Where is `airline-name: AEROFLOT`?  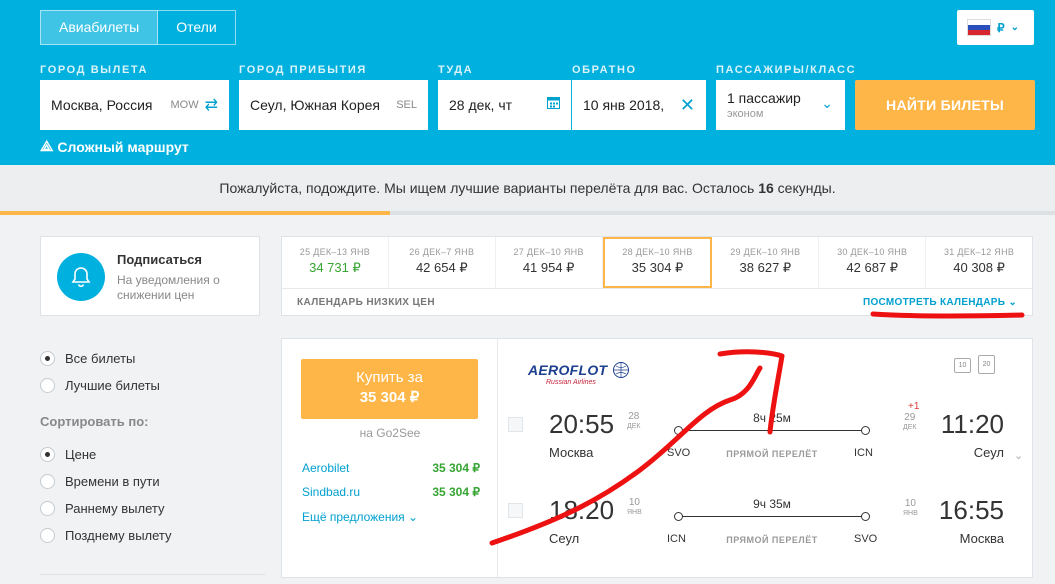
airline-name: AEROFLOT is located at coordinates (568, 370).